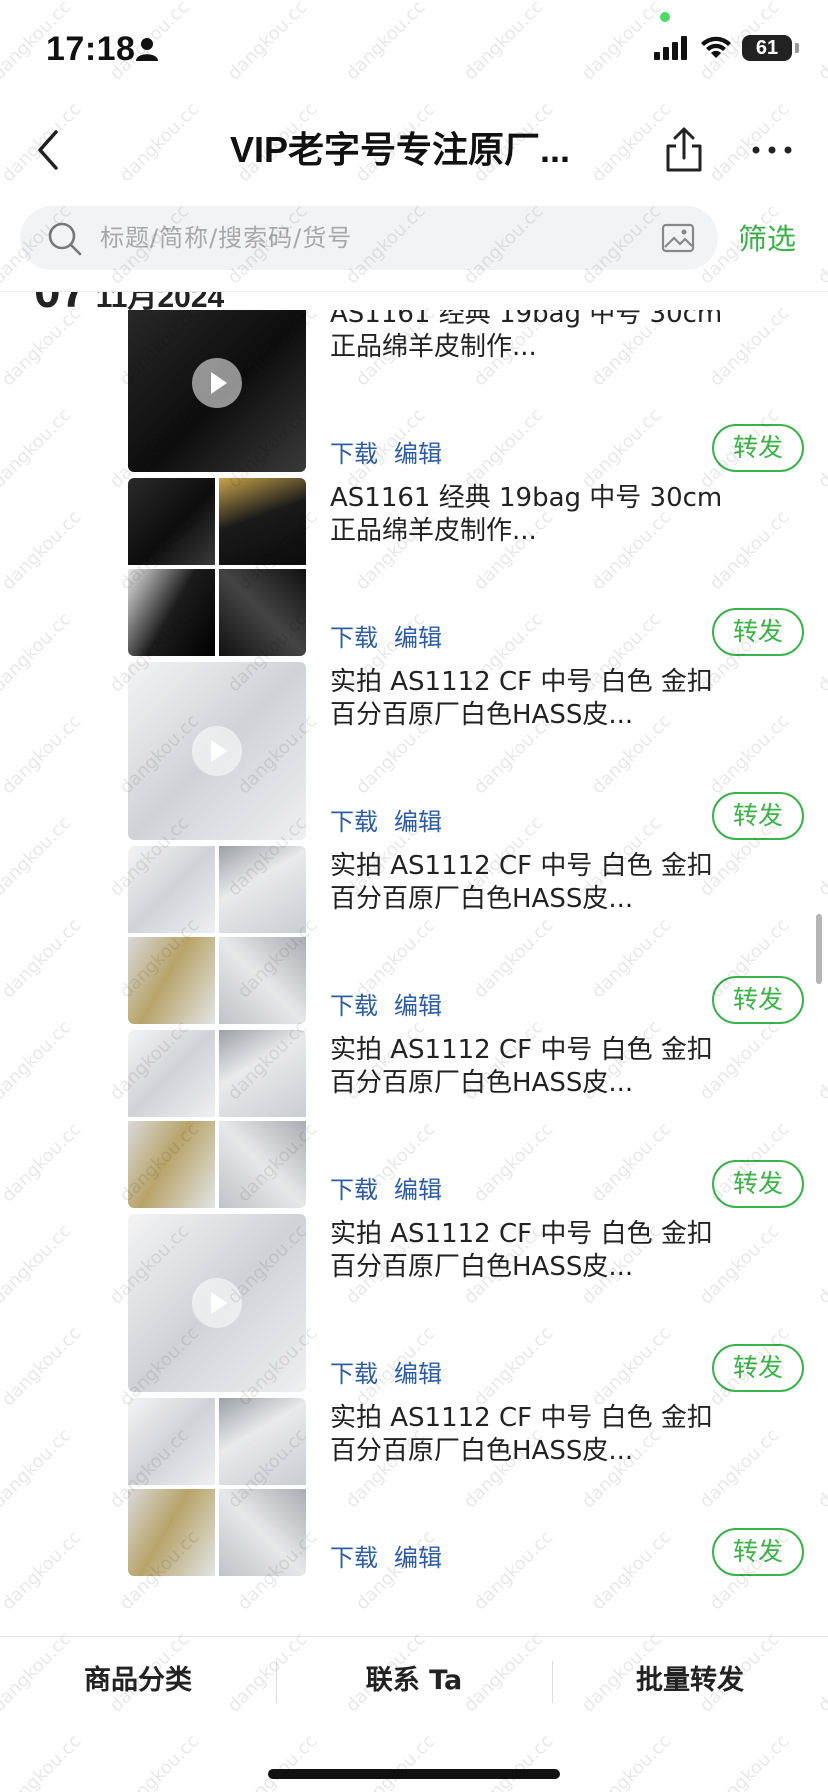 This screenshot has width=828, height=1792. Describe the element at coordinates (767, 47) in the screenshot. I see `battery-level: 61` at that location.